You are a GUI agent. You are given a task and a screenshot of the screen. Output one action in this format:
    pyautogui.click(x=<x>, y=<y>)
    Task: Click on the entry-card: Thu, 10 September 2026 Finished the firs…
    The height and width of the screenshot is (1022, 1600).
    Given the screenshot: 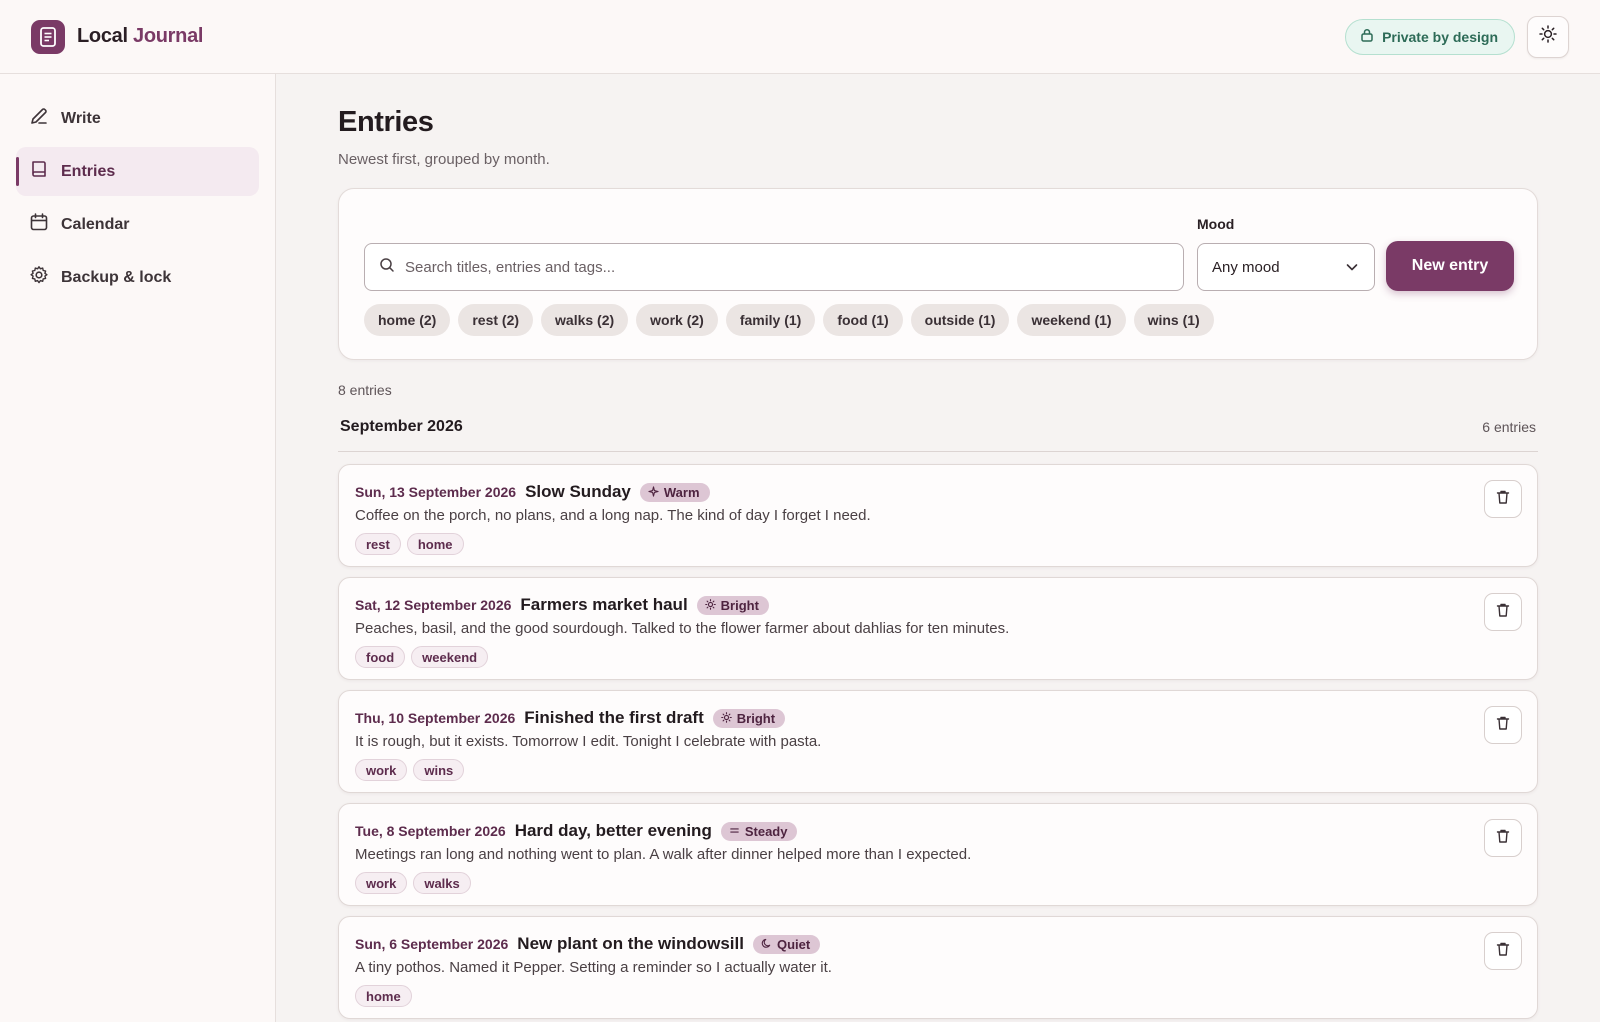 What is the action you would take?
    pyautogui.click(x=938, y=741)
    